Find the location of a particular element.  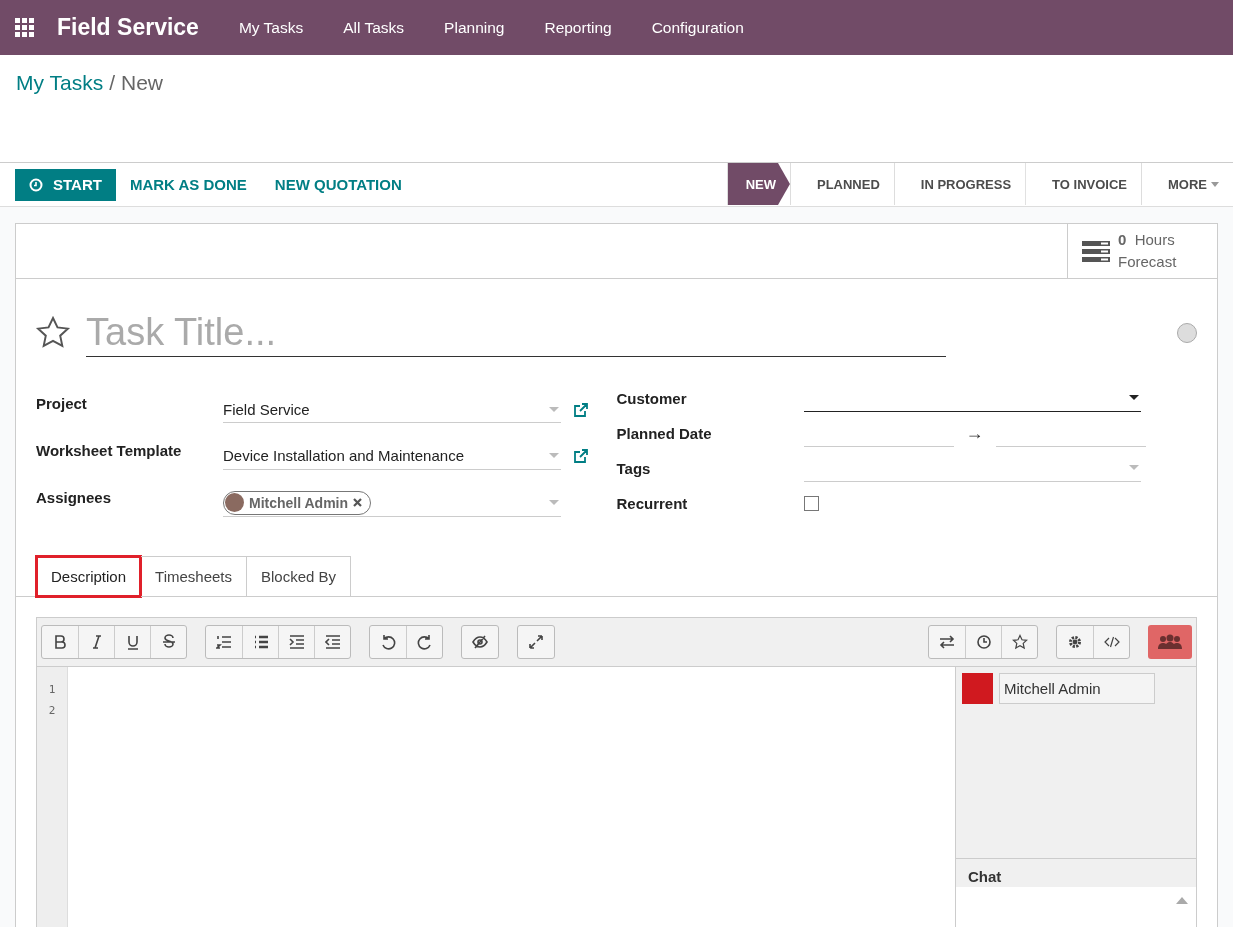

swap-icon is located at coordinates (947, 642).